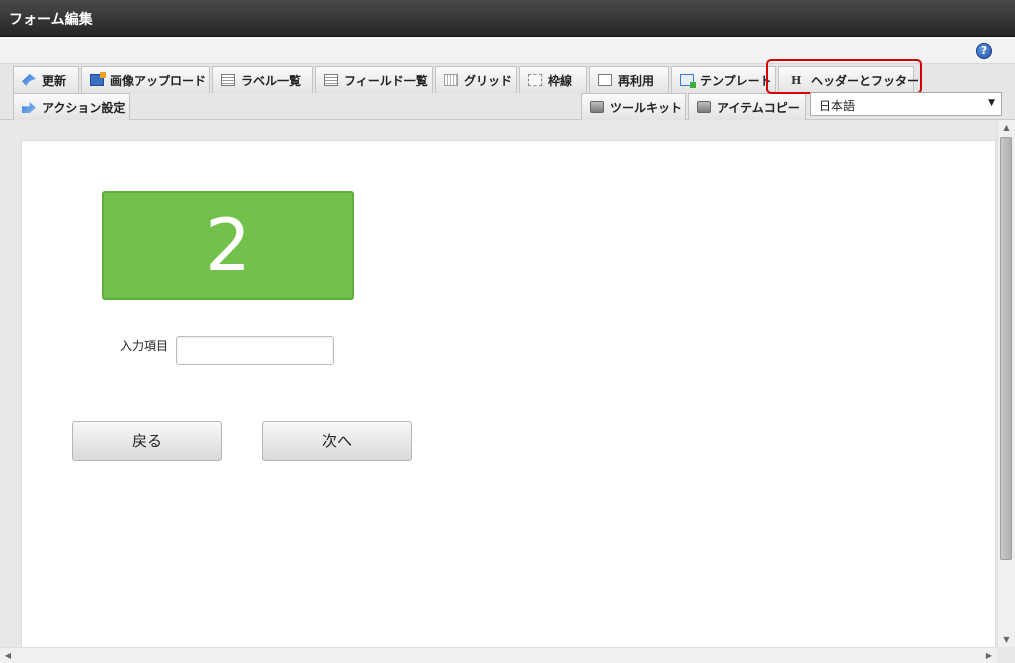  Describe the element at coordinates (8, 655) in the screenshot. I see `scroll-left-icon: ◀` at that location.